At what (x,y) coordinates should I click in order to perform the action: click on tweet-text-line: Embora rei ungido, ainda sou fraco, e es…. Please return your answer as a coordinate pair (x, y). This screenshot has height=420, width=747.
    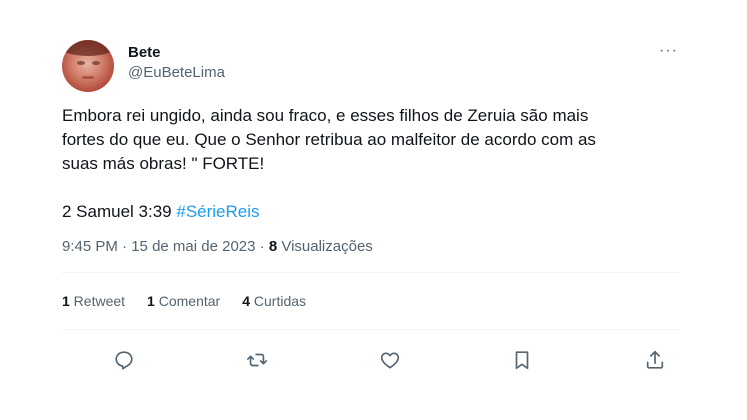
    Looking at the image, I should click on (325, 115).